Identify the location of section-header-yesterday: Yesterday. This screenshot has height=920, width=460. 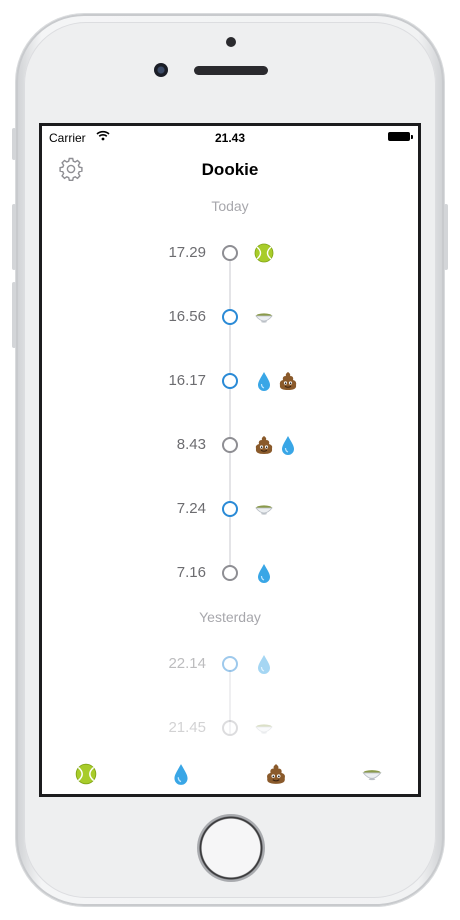
(230, 617).